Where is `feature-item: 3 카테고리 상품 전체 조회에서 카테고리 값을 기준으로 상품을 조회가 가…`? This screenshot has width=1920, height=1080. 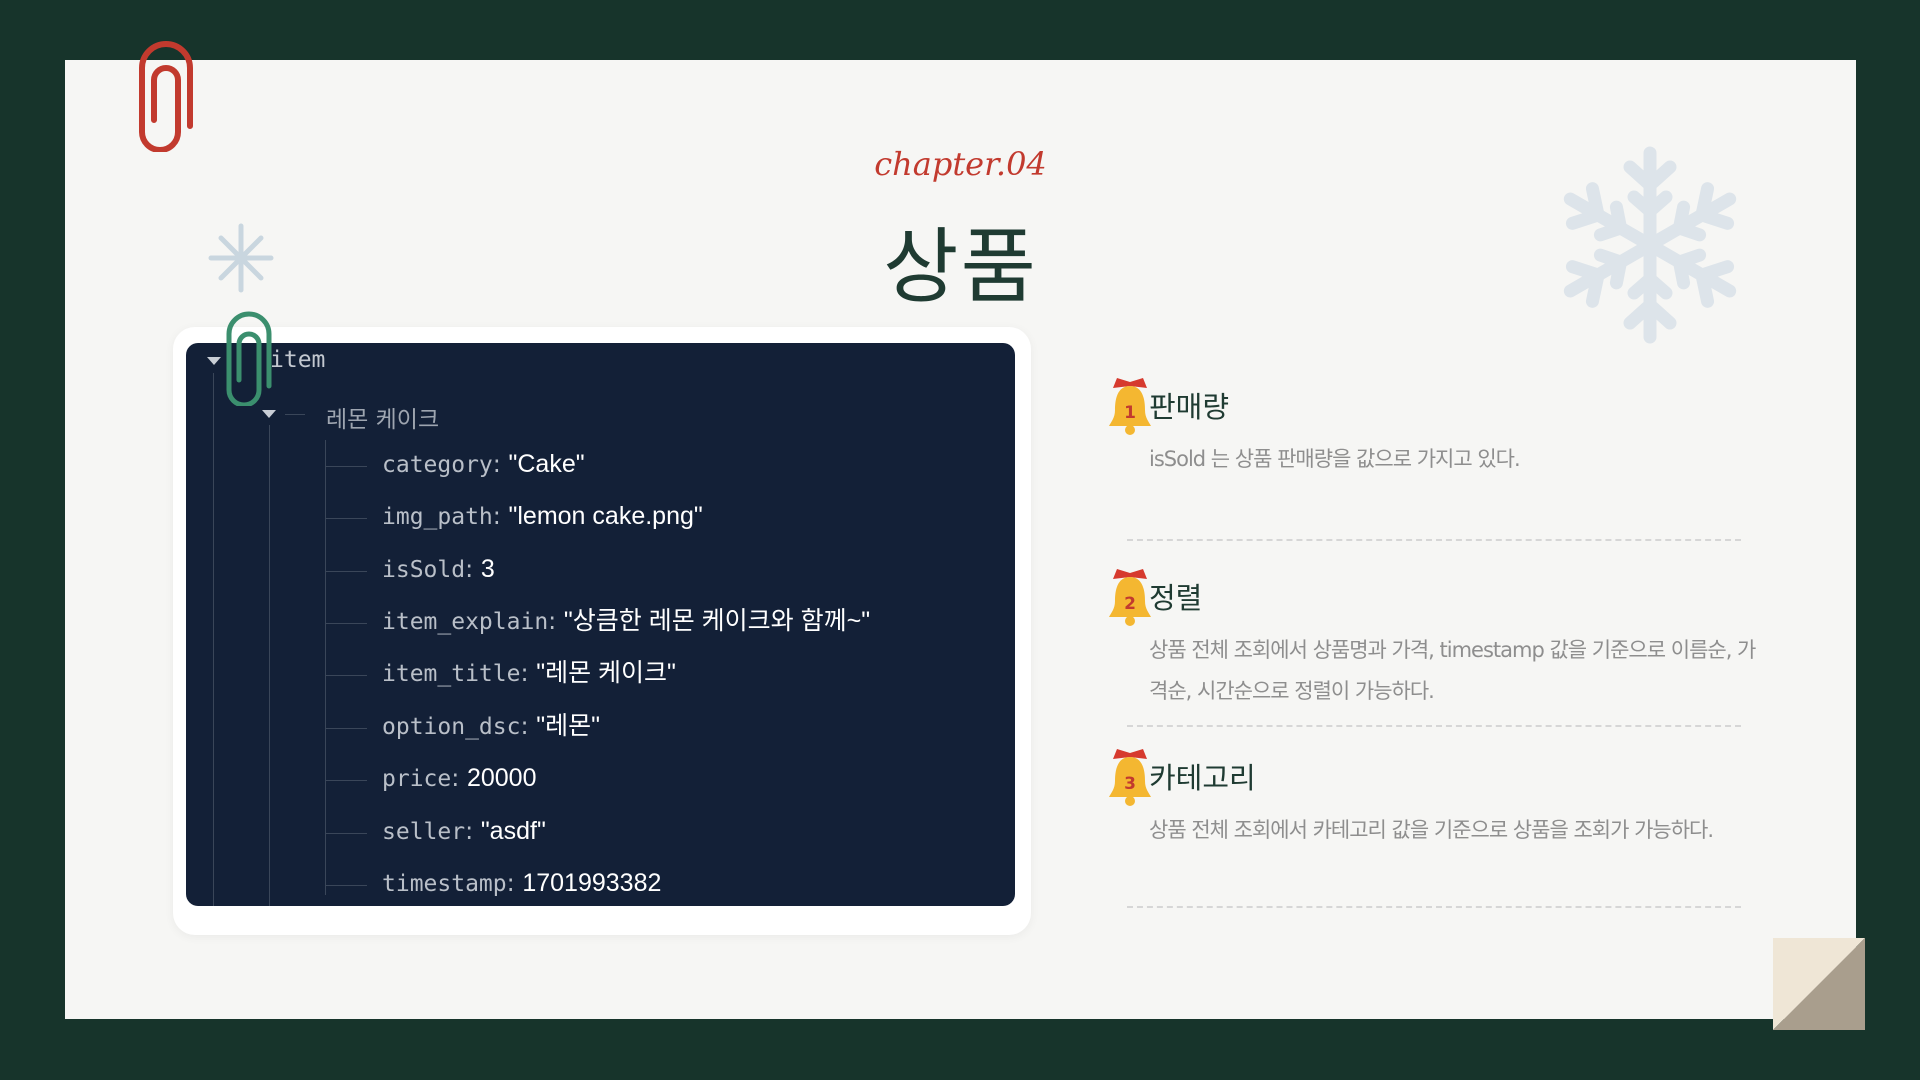 feature-item: 3 카테고리 상품 전체 조회에서 카테고리 값을 기준으로 상품을 조회가 가… is located at coordinates (1445, 797).